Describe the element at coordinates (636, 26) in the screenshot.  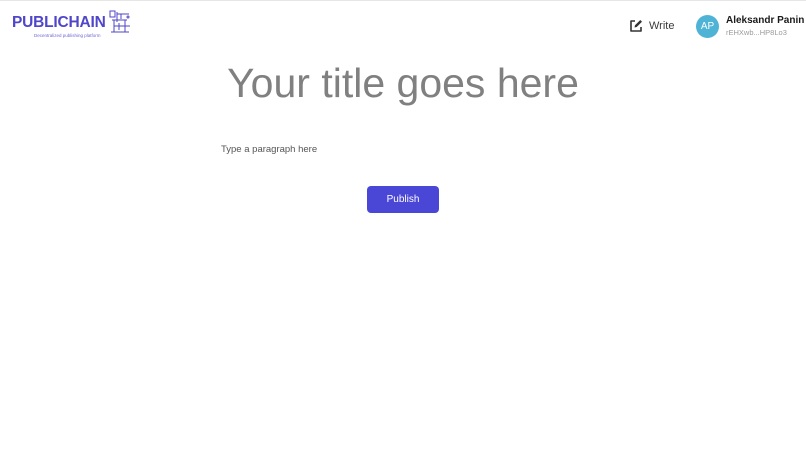
I see `edit-icon` at that location.